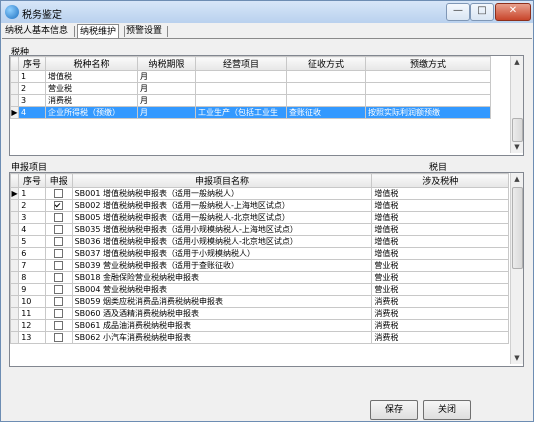  What do you see at coordinates (222, 180) in the screenshot?
I see `col-header-item-name: 申报项目名称` at bounding box center [222, 180].